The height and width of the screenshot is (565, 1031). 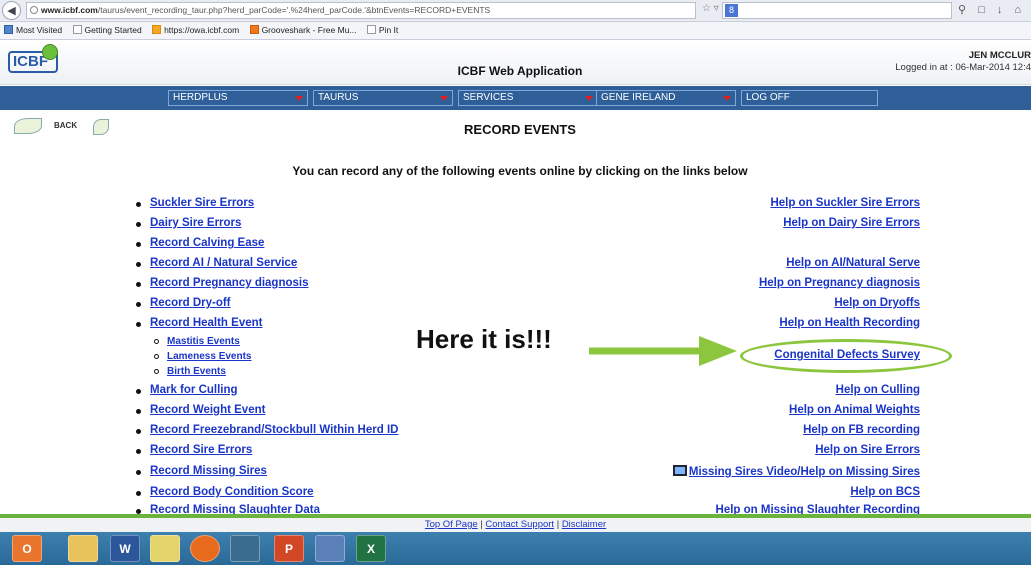 I want to click on excel-app-icon: X, so click(x=371, y=548).